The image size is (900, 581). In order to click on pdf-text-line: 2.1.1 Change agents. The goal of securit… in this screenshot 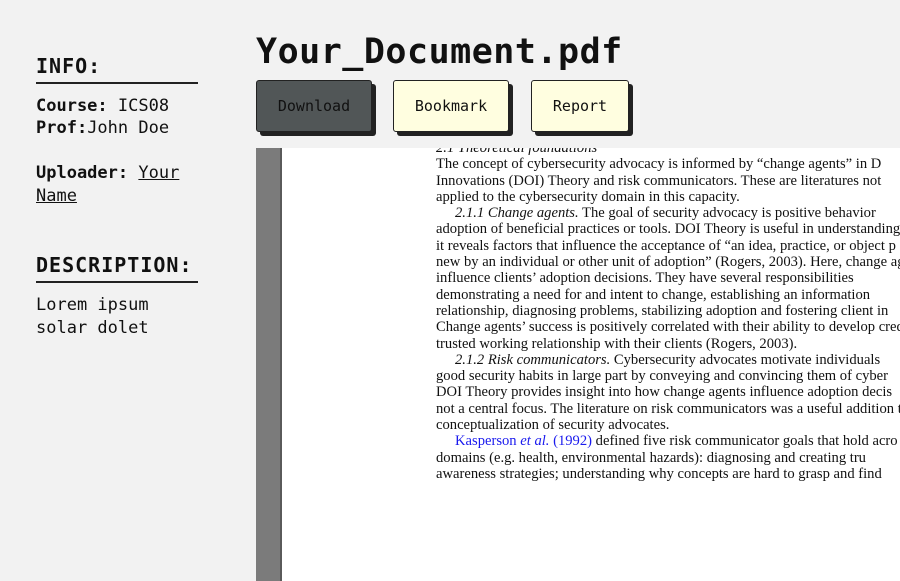, I will do `click(668, 213)`.